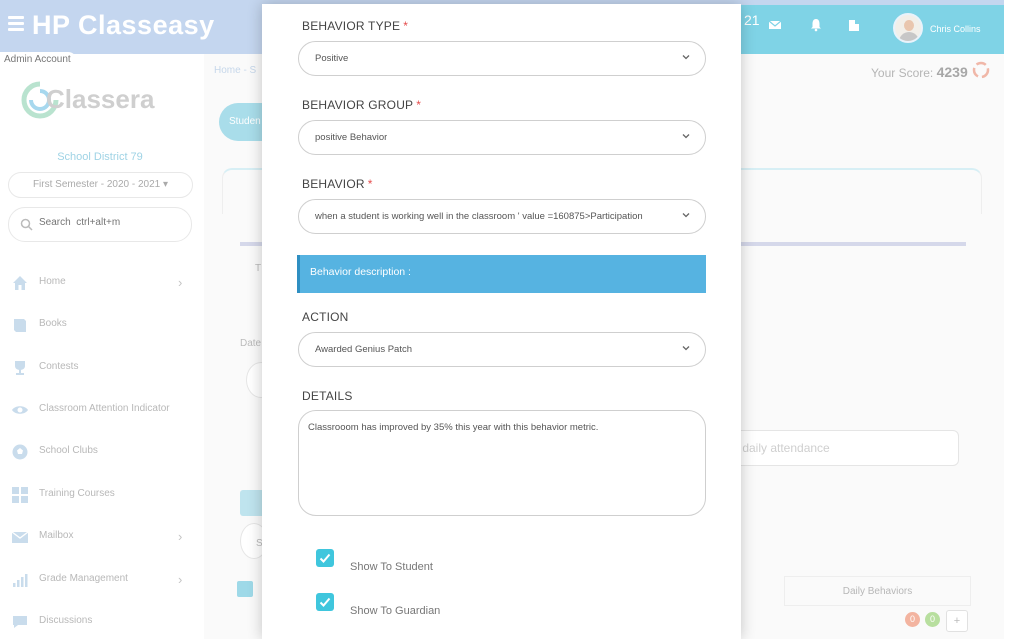 Image resolution: width=1024 pixels, height=639 pixels. I want to click on attendance-input: r daily attendance, so click(831, 448).